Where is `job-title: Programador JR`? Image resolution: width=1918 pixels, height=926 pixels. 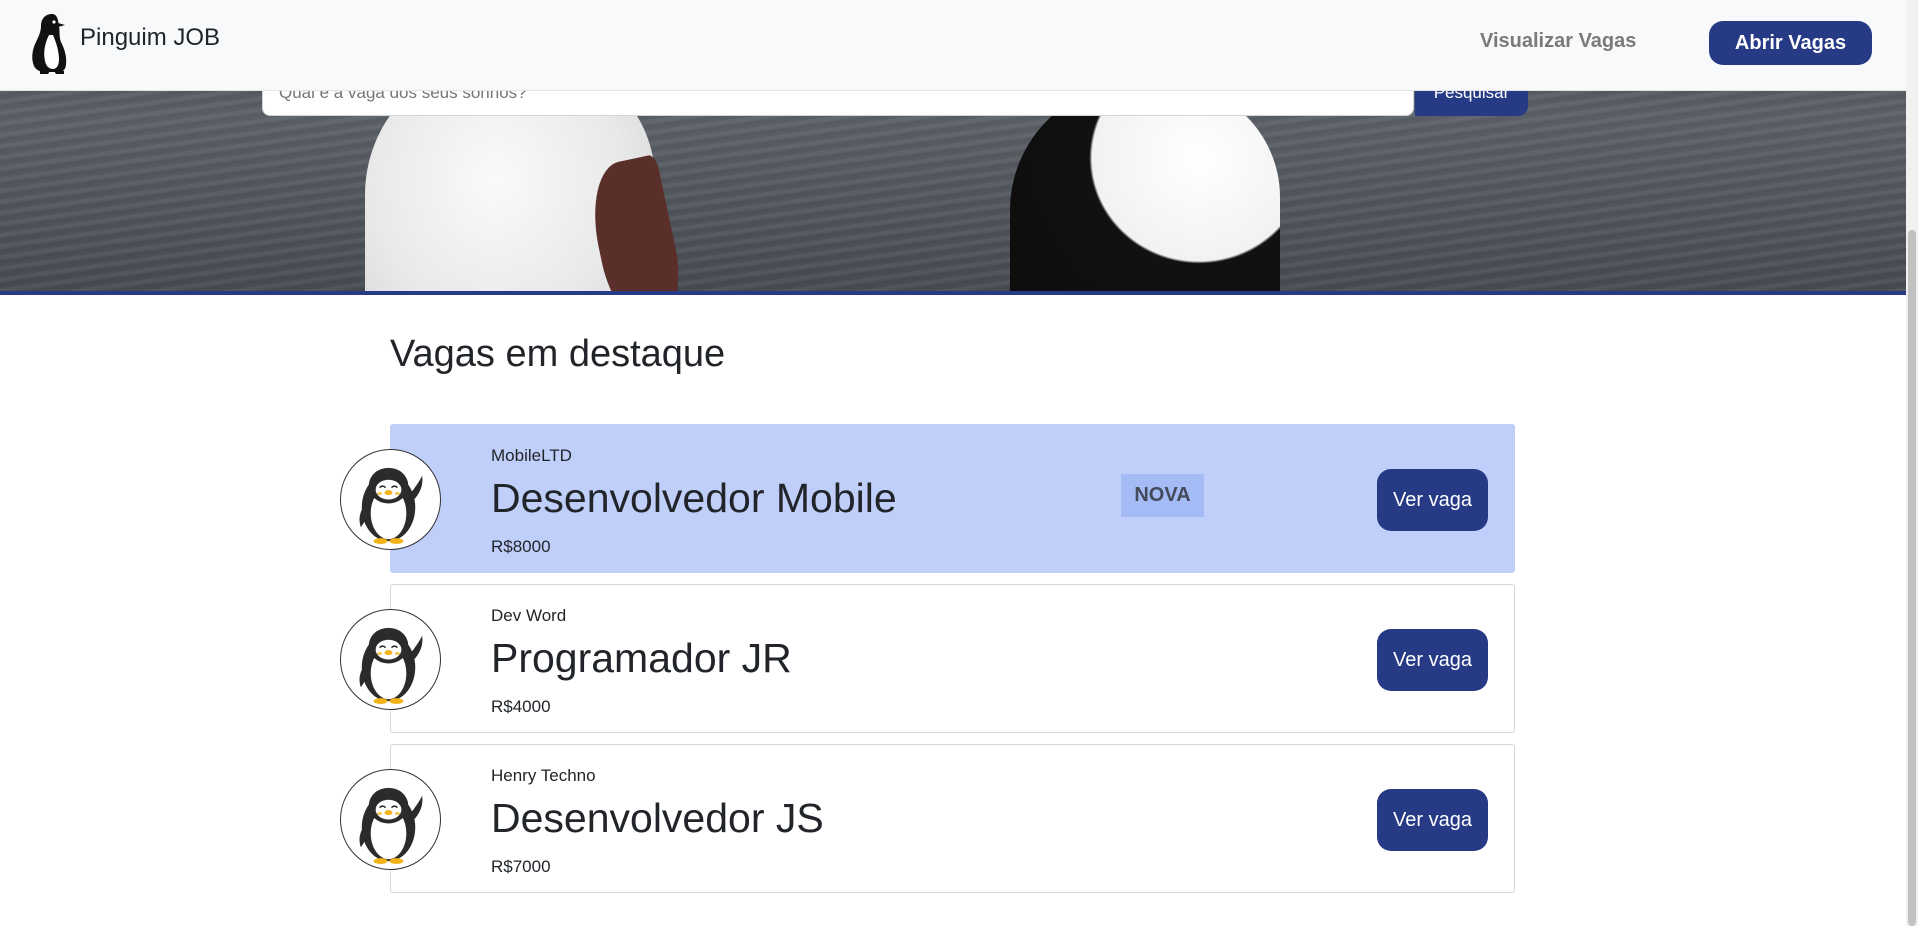 job-title: Programador JR is located at coordinates (641, 658).